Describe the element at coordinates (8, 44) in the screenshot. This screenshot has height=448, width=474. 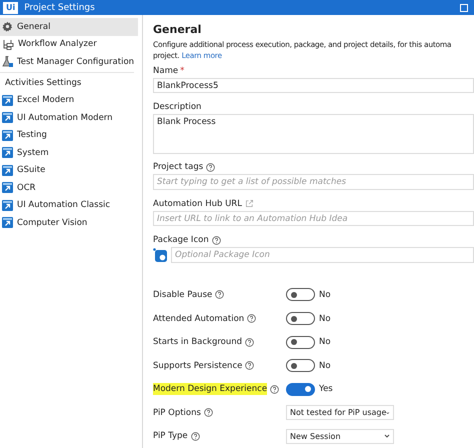
I see `workflow-icon` at that location.